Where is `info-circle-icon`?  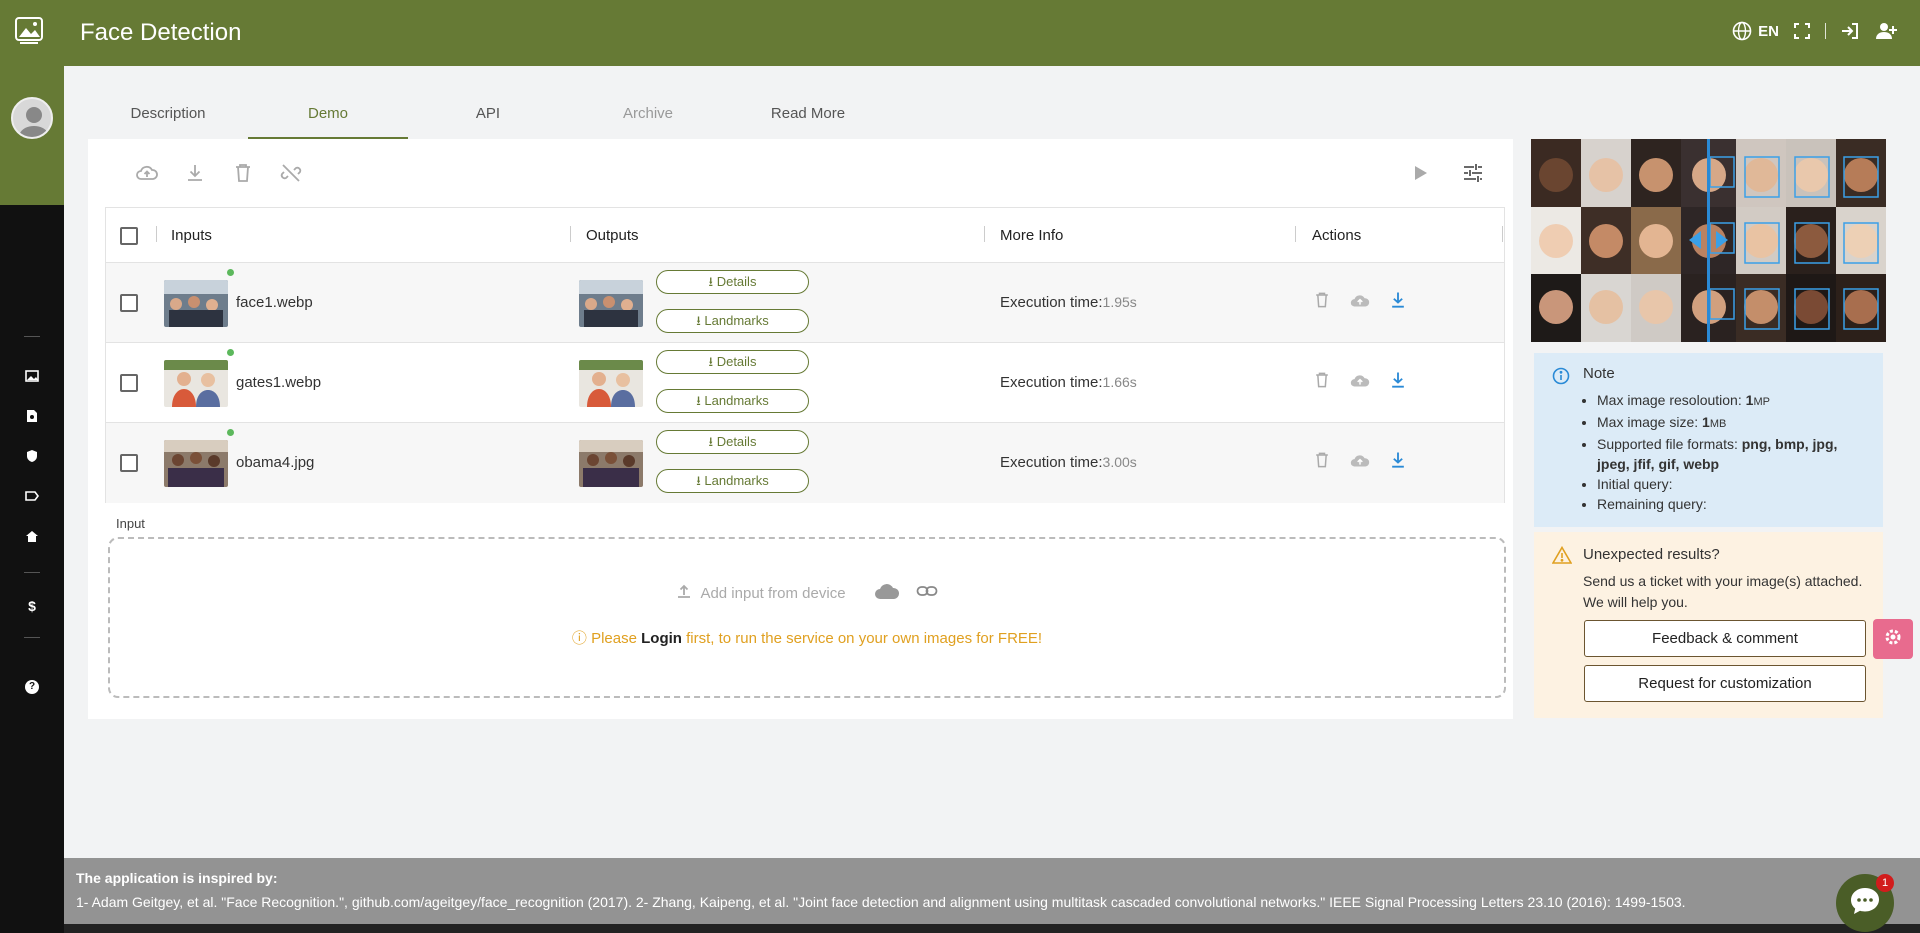
info-circle-icon is located at coordinates (1561, 377).